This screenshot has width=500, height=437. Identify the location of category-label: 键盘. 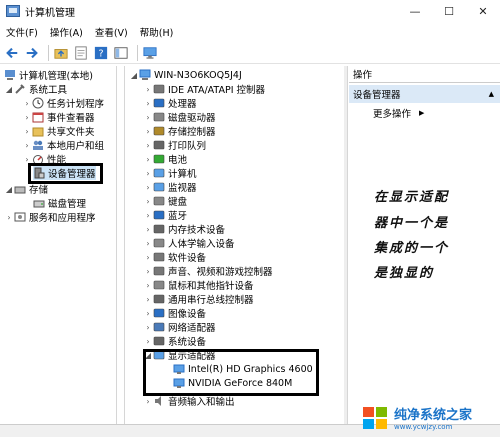
(178, 202).